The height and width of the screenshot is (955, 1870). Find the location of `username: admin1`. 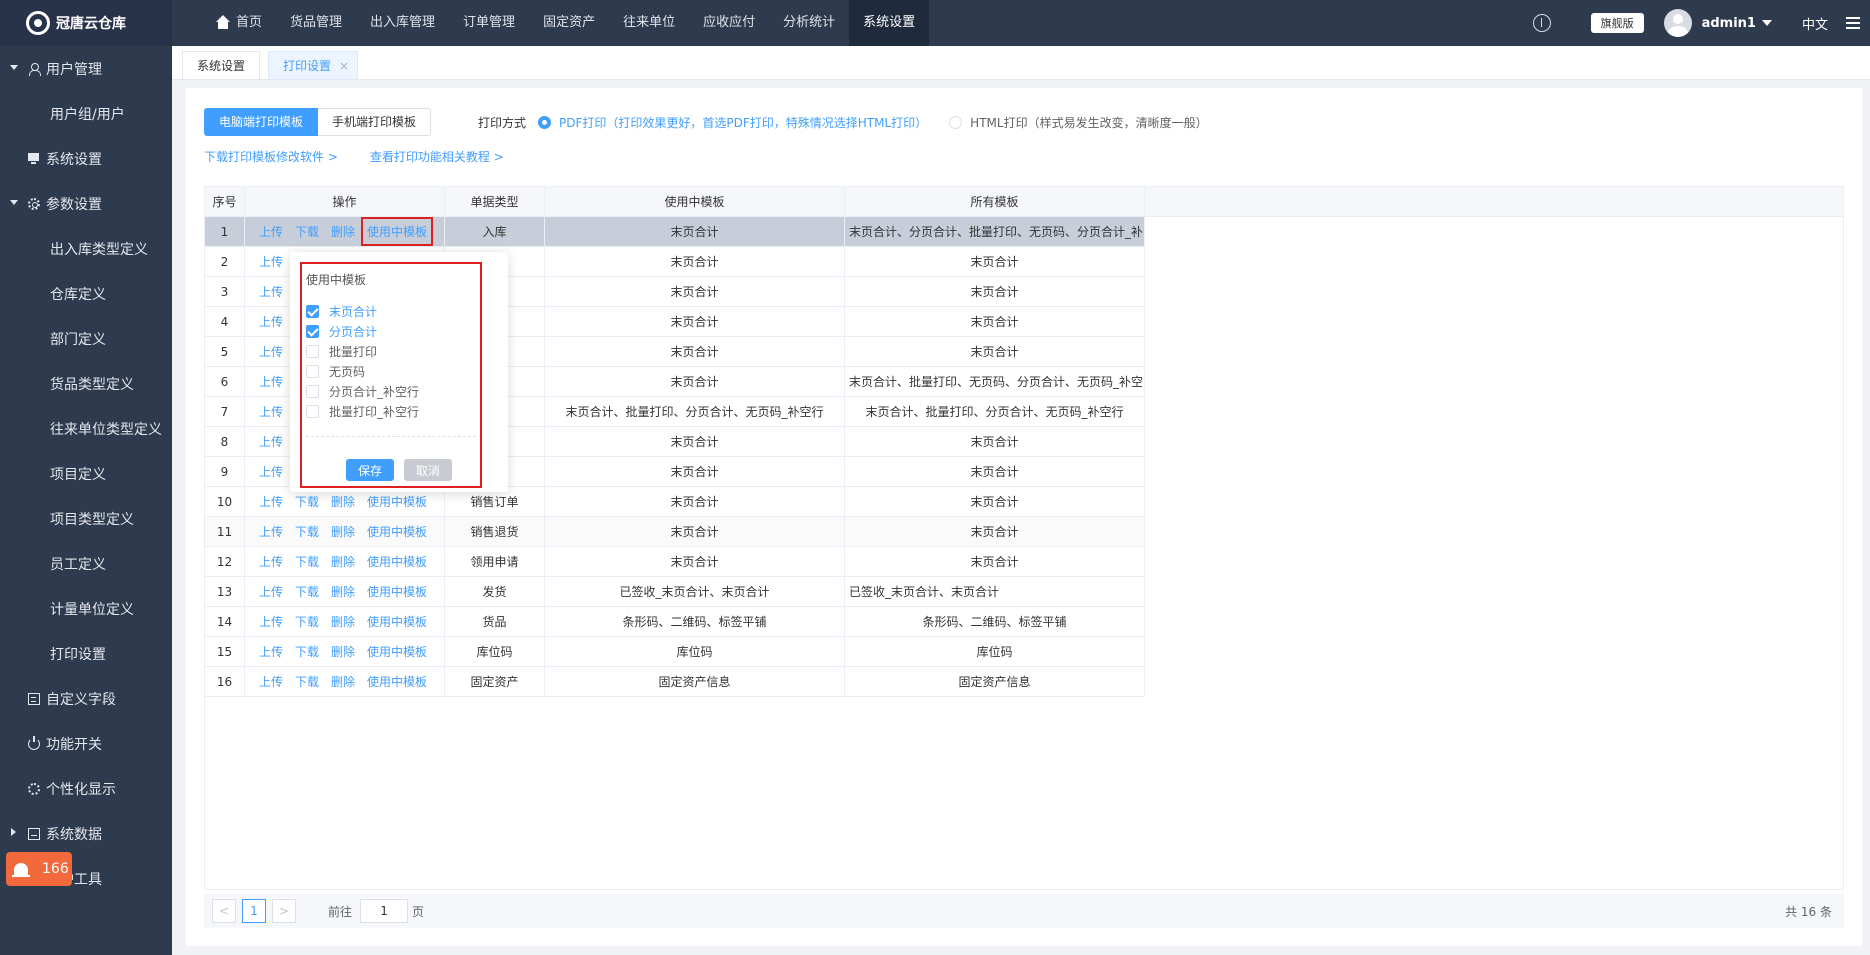

username: admin1 is located at coordinates (1729, 23).